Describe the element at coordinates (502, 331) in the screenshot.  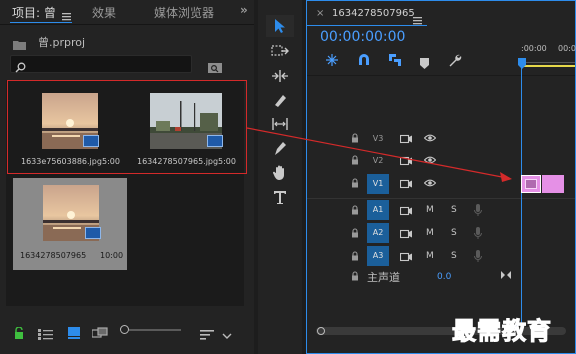
I see `watermark: 最需教育` at that location.